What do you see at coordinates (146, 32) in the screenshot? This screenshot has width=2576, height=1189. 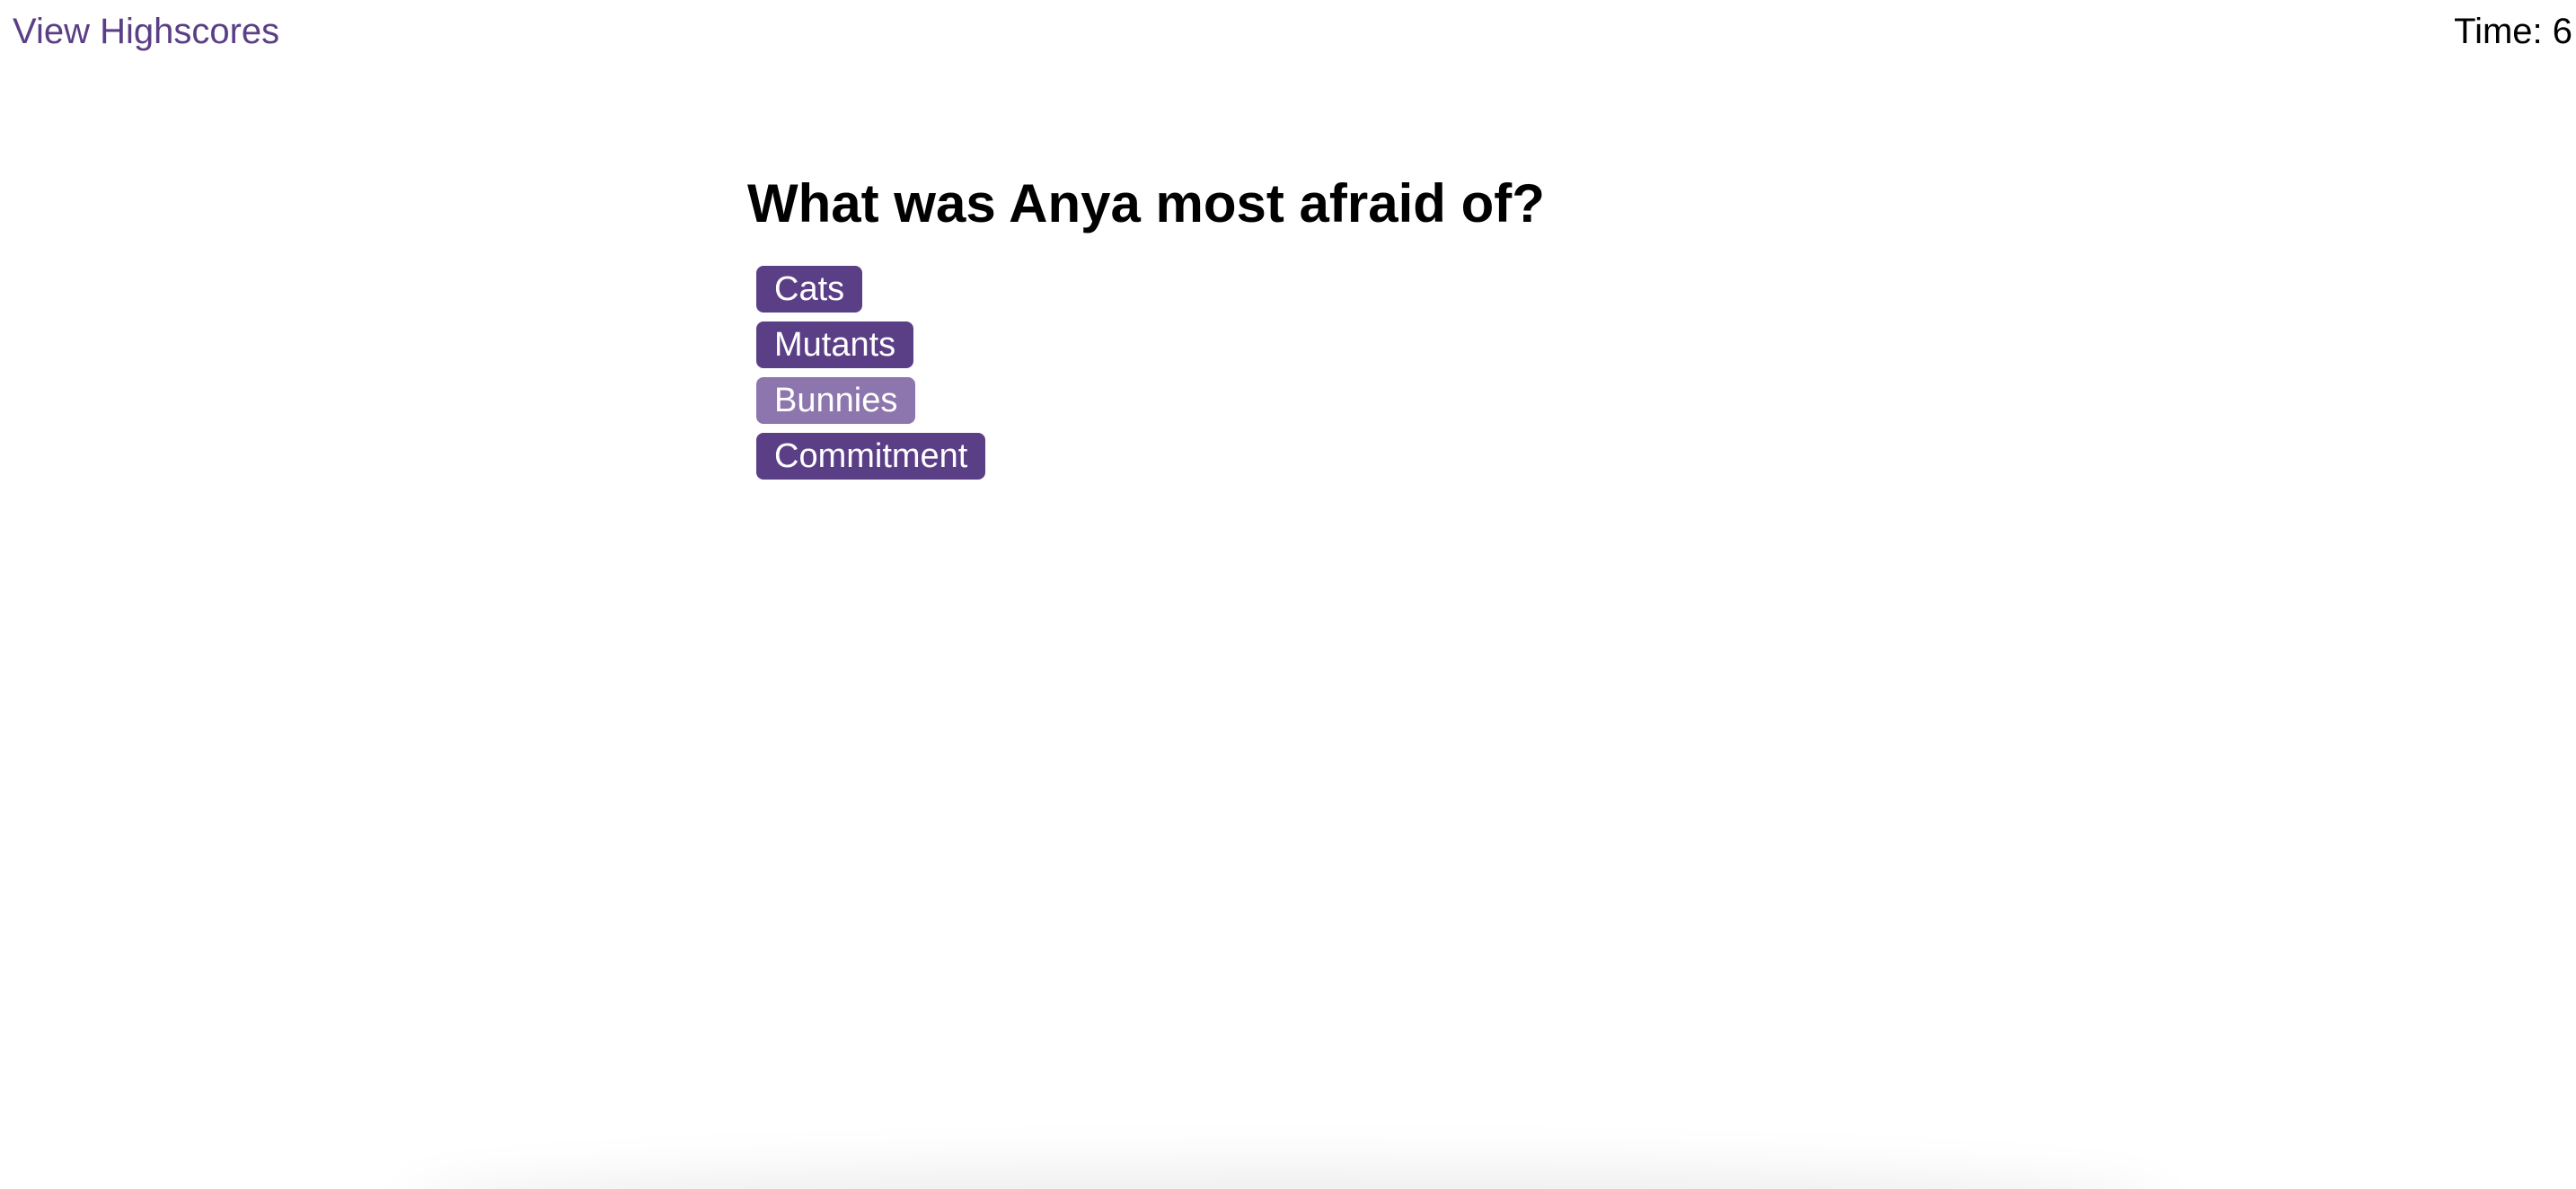 I see `view-highscores-link: View Highscores` at bounding box center [146, 32].